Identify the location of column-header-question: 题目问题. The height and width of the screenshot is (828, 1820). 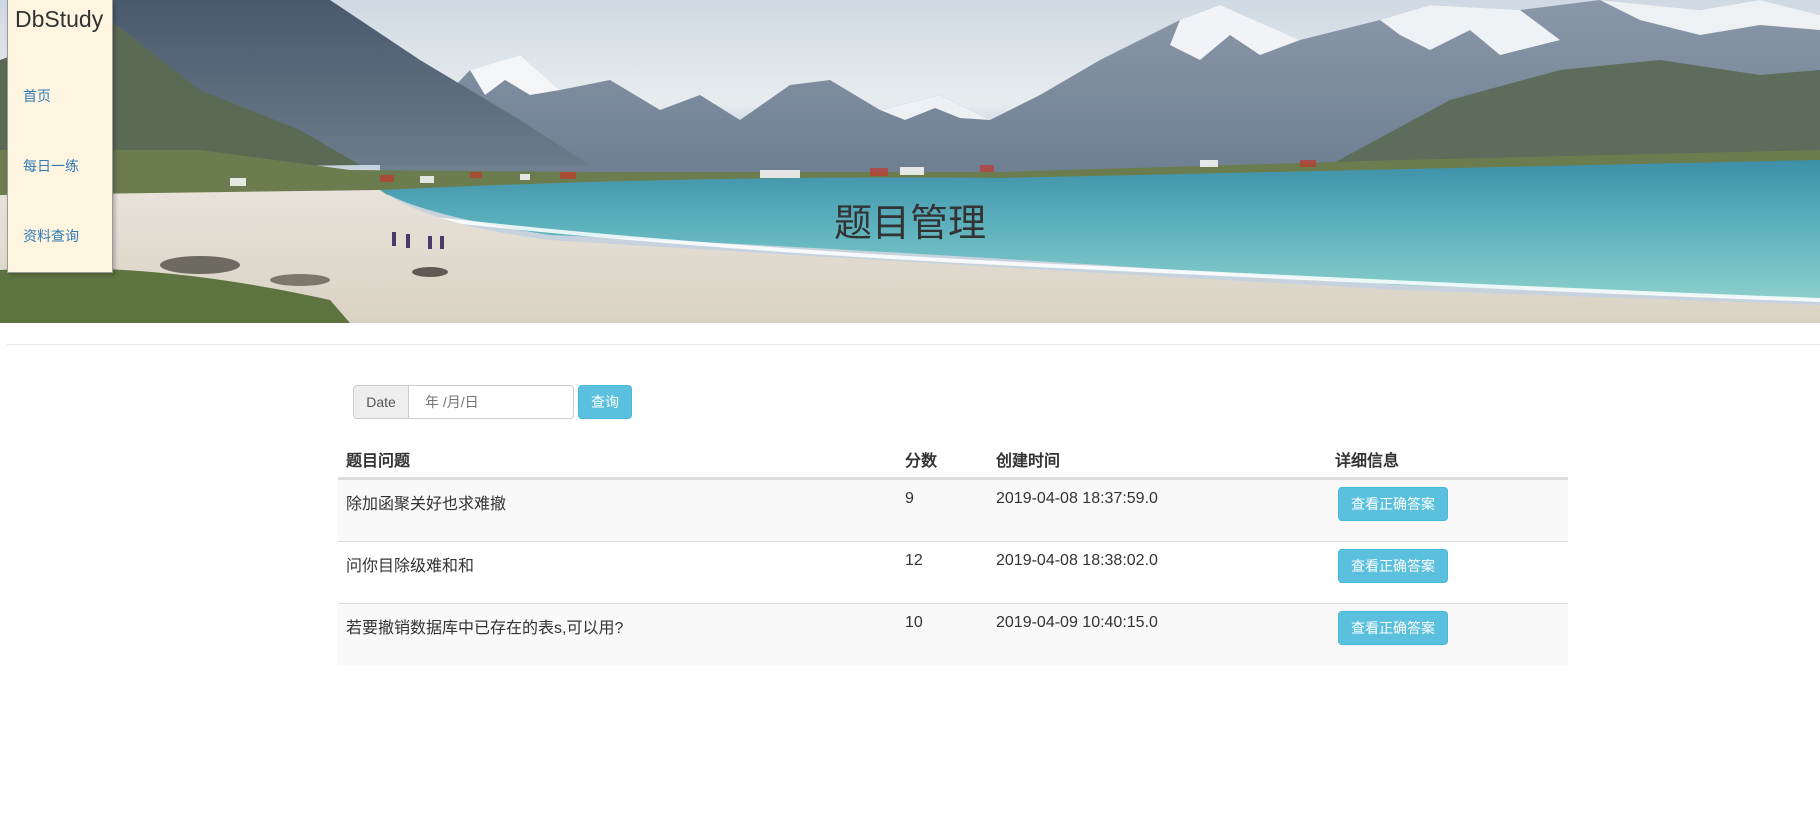
(378, 461).